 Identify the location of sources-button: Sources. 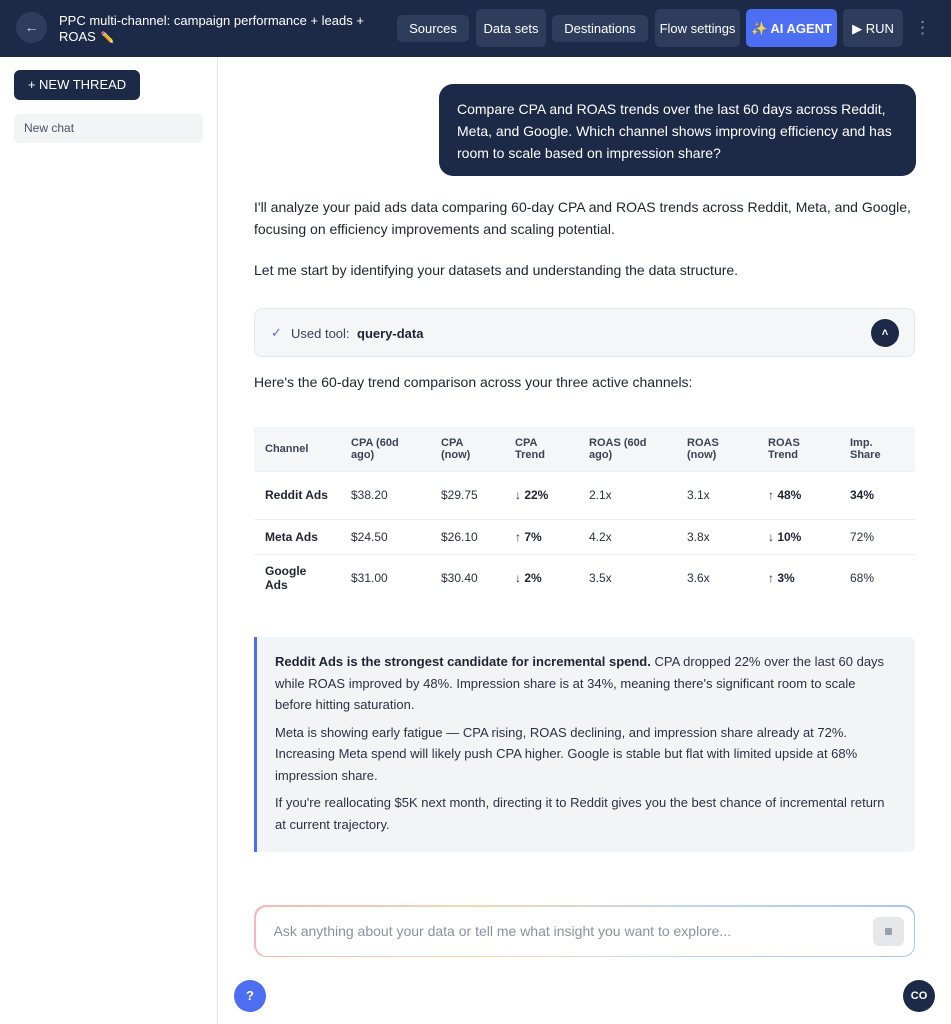
(433, 28).